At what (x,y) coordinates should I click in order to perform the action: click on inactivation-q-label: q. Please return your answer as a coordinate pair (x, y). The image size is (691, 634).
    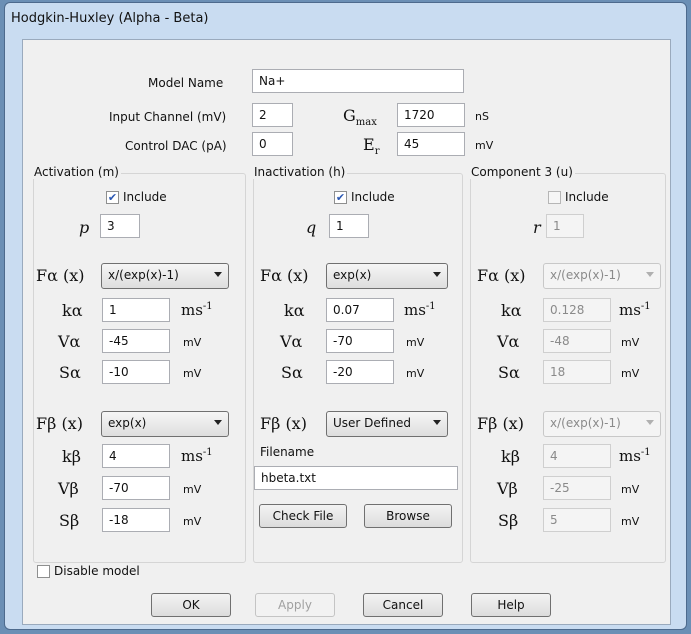
    Looking at the image, I should click on (311, 227).